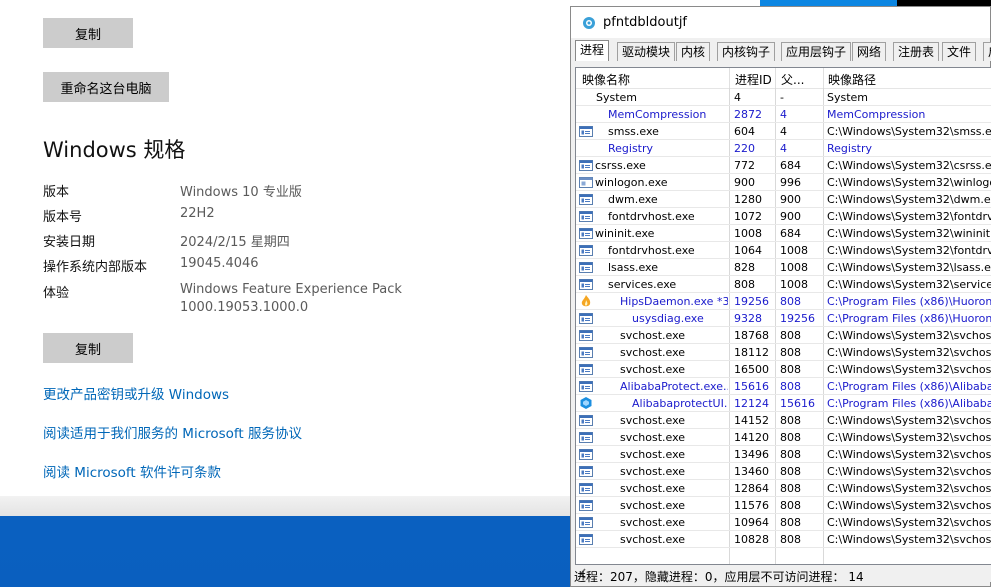 This screenshot has height=587, width=991. I want to click on process-id: 16500, so click(751, 369).